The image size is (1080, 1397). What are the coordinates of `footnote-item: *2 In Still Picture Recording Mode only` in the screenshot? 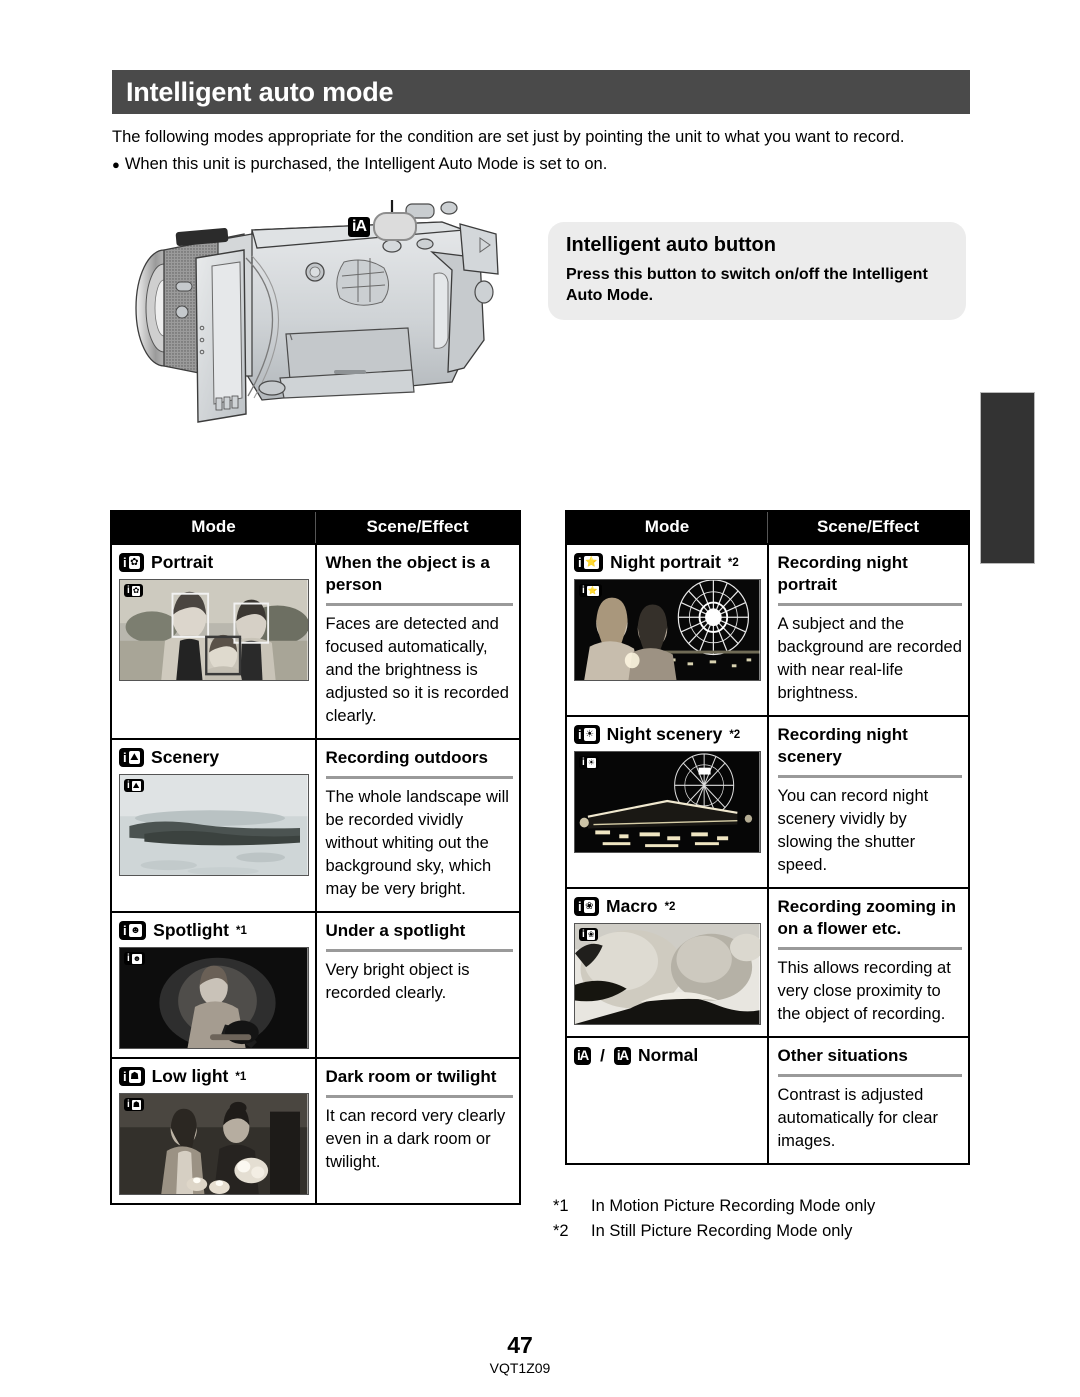 It's located at (714, 1231).